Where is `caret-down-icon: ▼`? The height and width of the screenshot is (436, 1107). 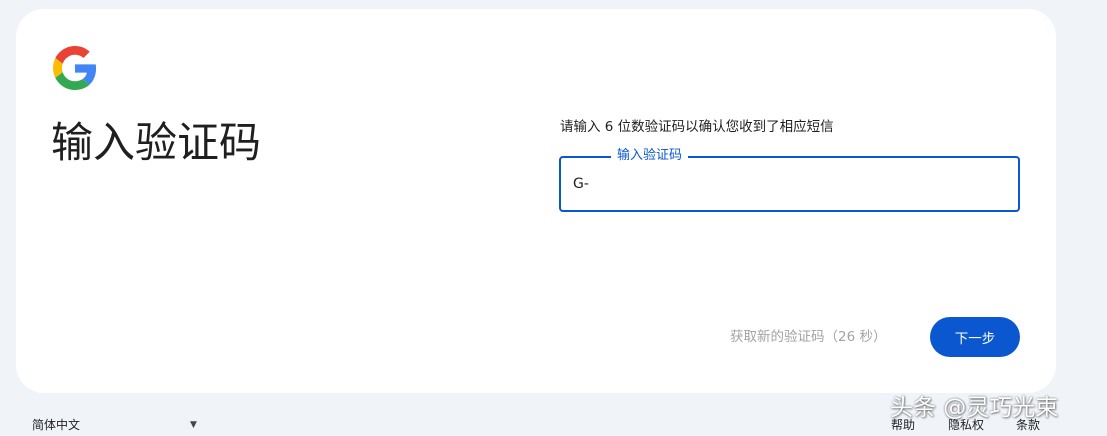
caret-down-icon: ▼ is located at coordinates (193, 425).